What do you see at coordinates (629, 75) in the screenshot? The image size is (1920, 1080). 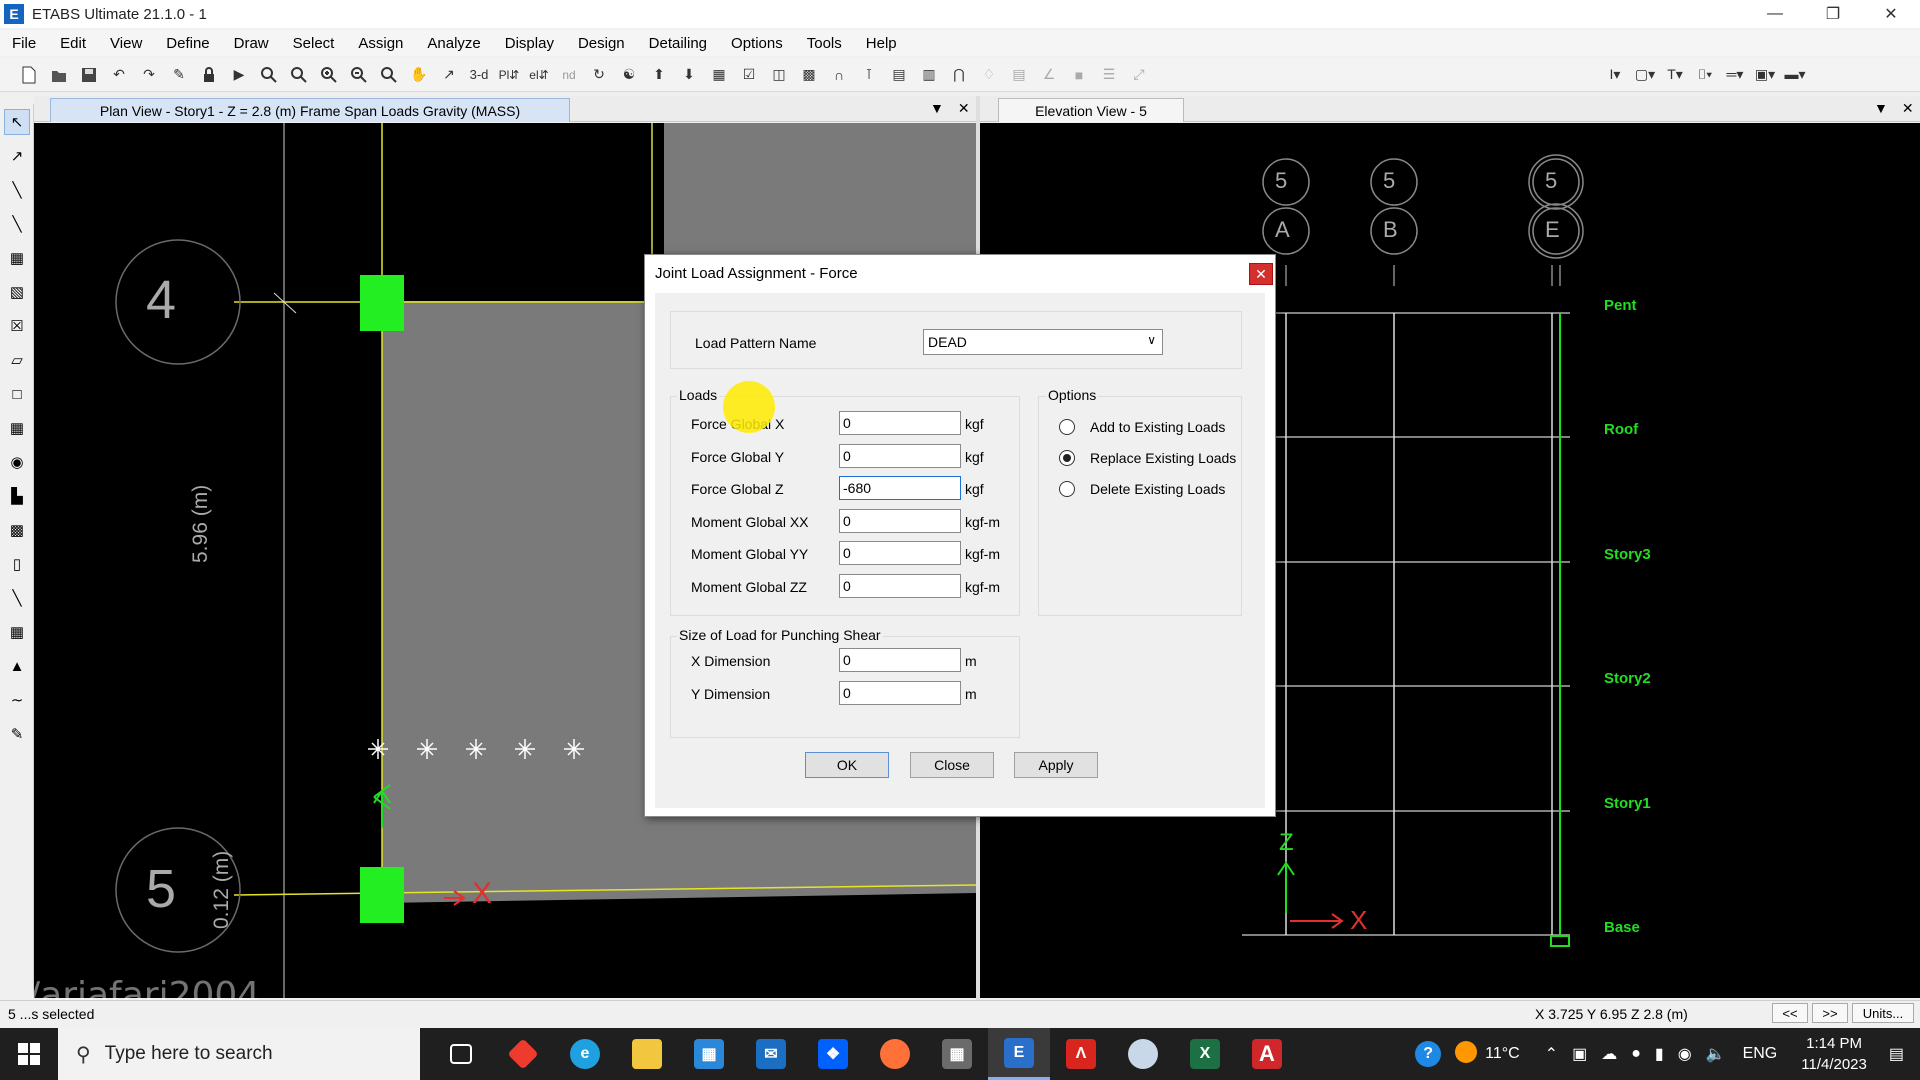 I see `perspective-icon: ☯` at bounding box center [629, 75].